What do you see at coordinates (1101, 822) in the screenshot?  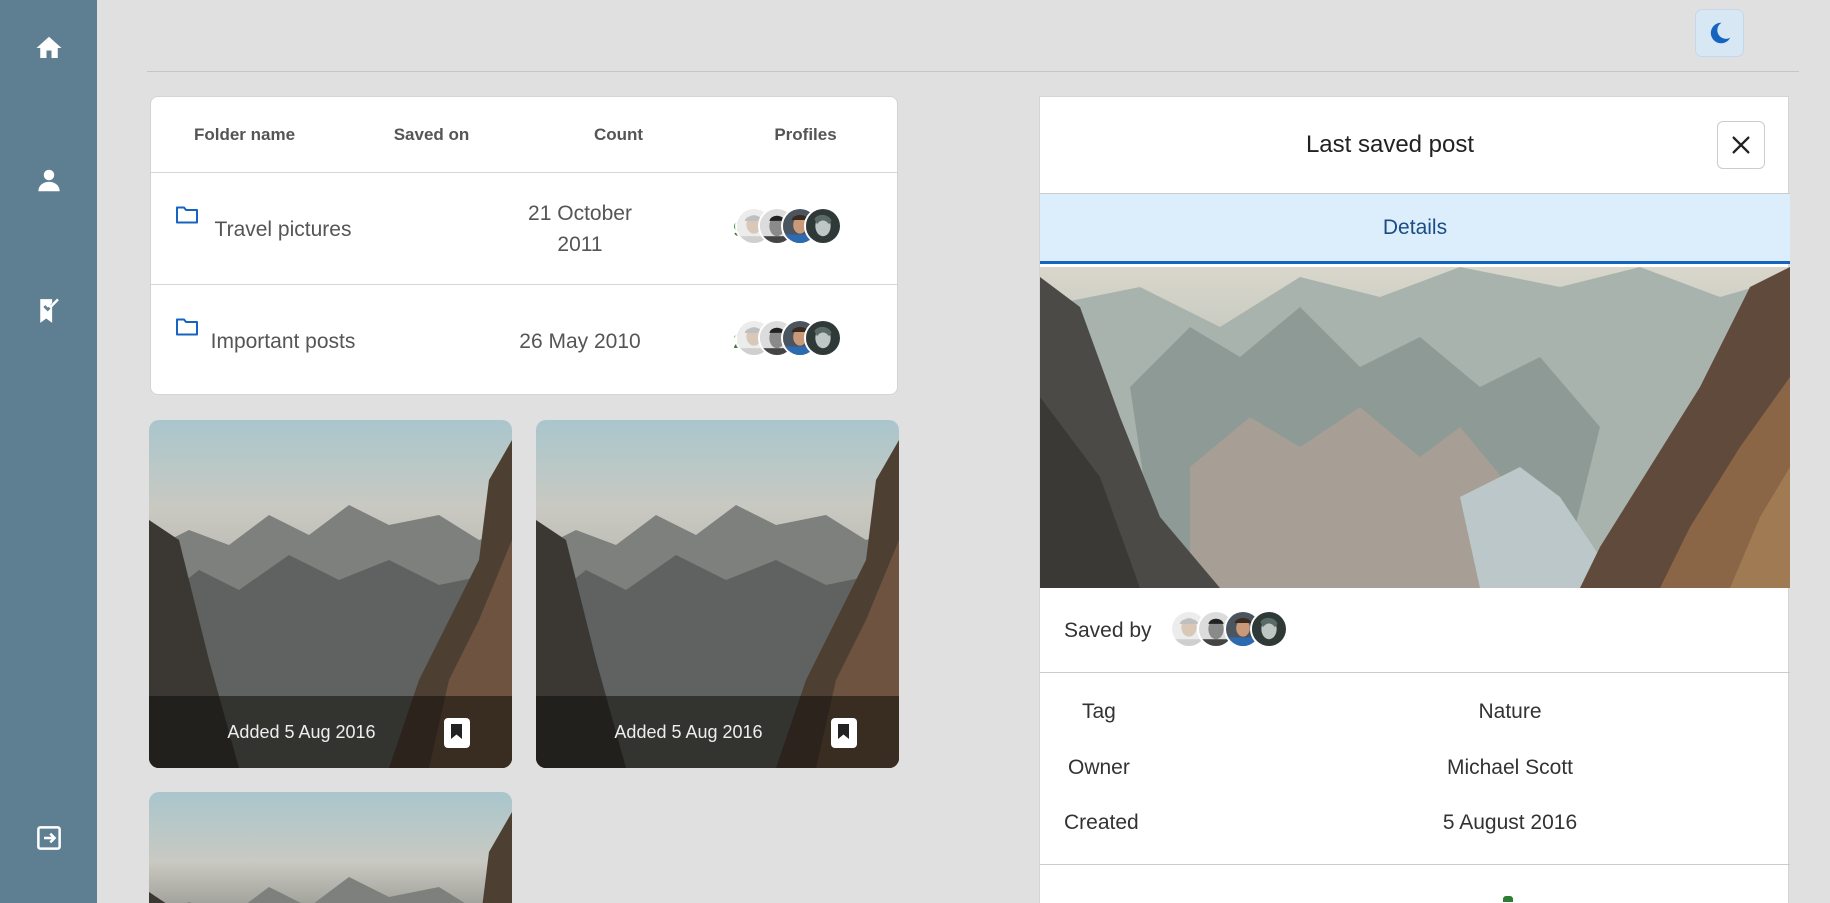 I see `created-label: Created` at bounding box center [1101, 822].